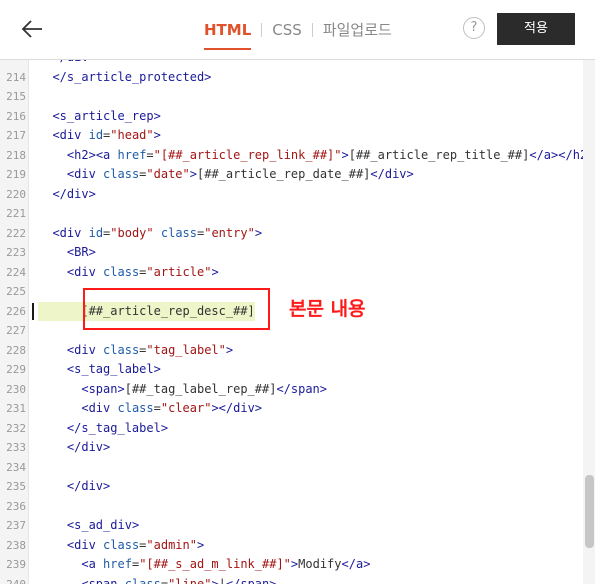  Describe the element at coordinates (16, 467) in the screenshot. I see `line-number: 234` at that location.